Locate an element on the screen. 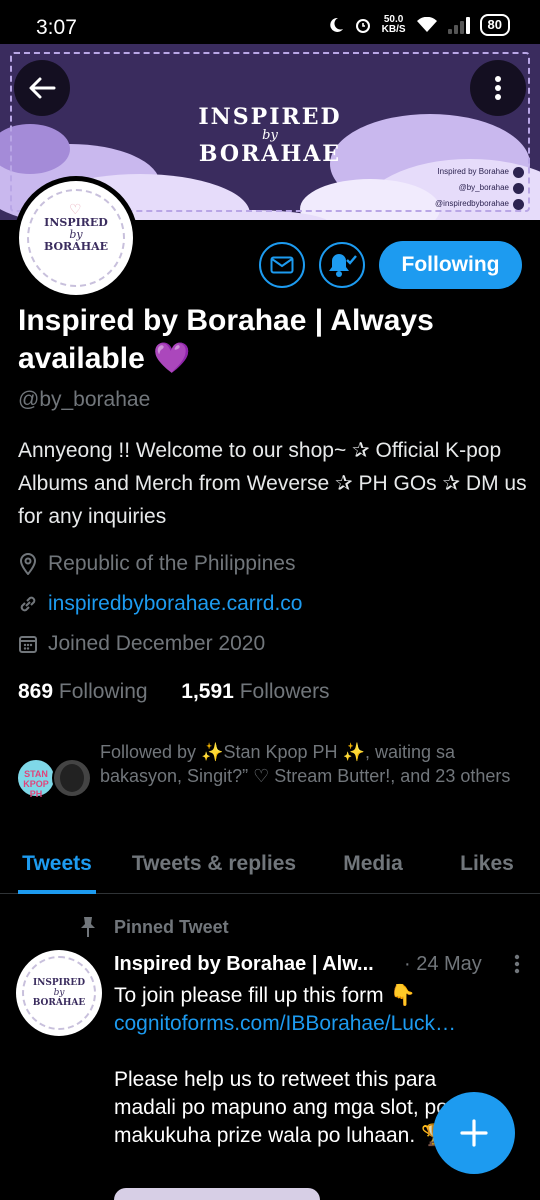 The width and height of the screenshot is (540, 1200). moon-icon is located at coordinates (336, 24).